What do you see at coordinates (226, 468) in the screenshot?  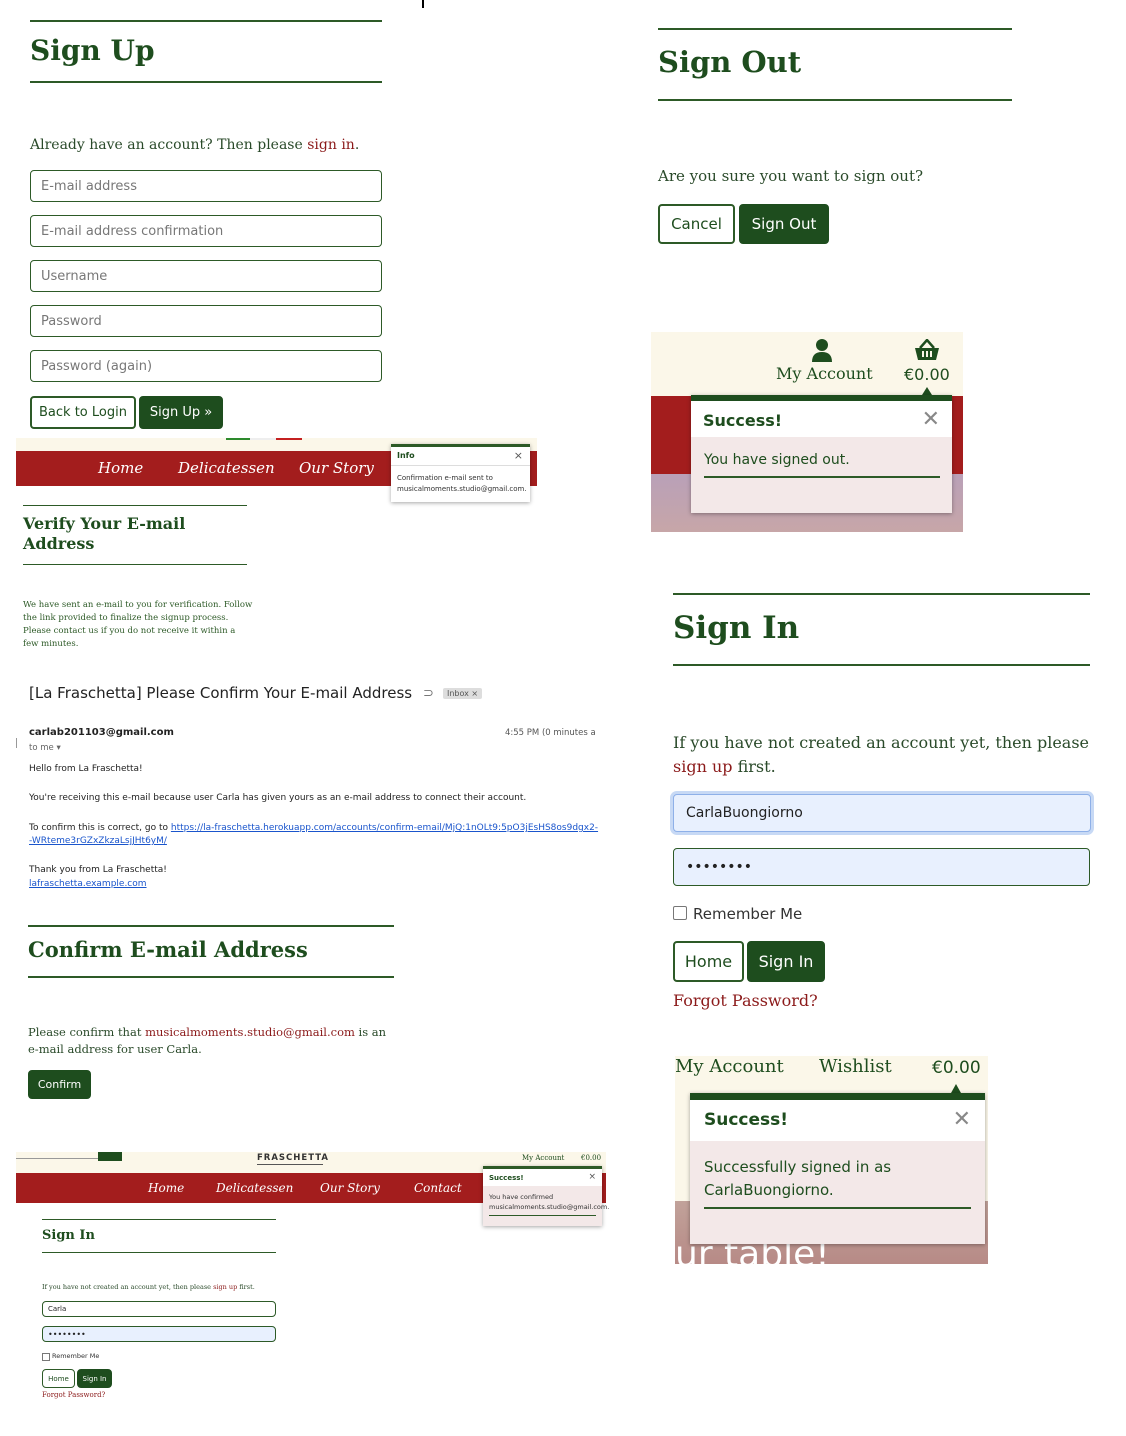 I see `nav-delicatessen: Delicatessen` at bounding box center [226, 468].